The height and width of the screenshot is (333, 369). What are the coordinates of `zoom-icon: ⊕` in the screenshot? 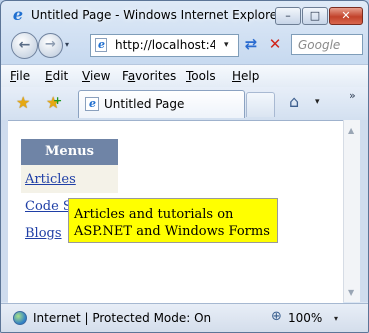 It's located at (276, 316).